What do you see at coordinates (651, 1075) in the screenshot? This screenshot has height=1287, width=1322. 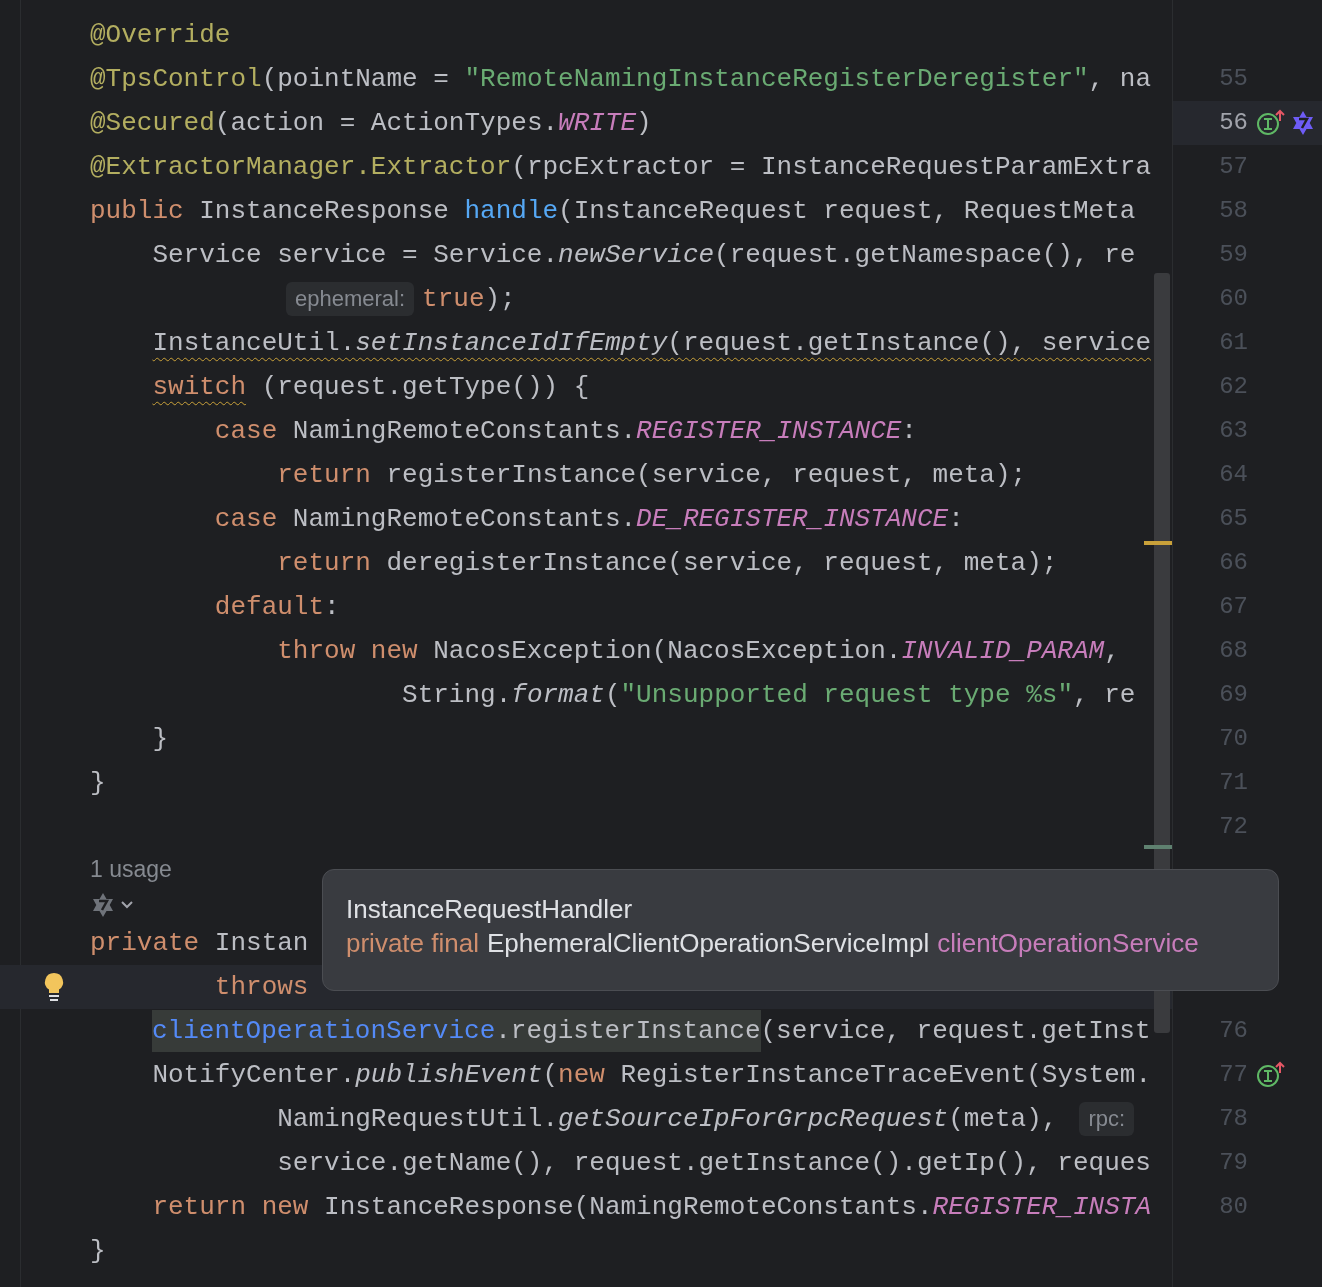 I see `code-text: NotifyCenter.publishEvent(new RegisterInstanceTraceEvent(System.` at bounding box center [651, 1075].